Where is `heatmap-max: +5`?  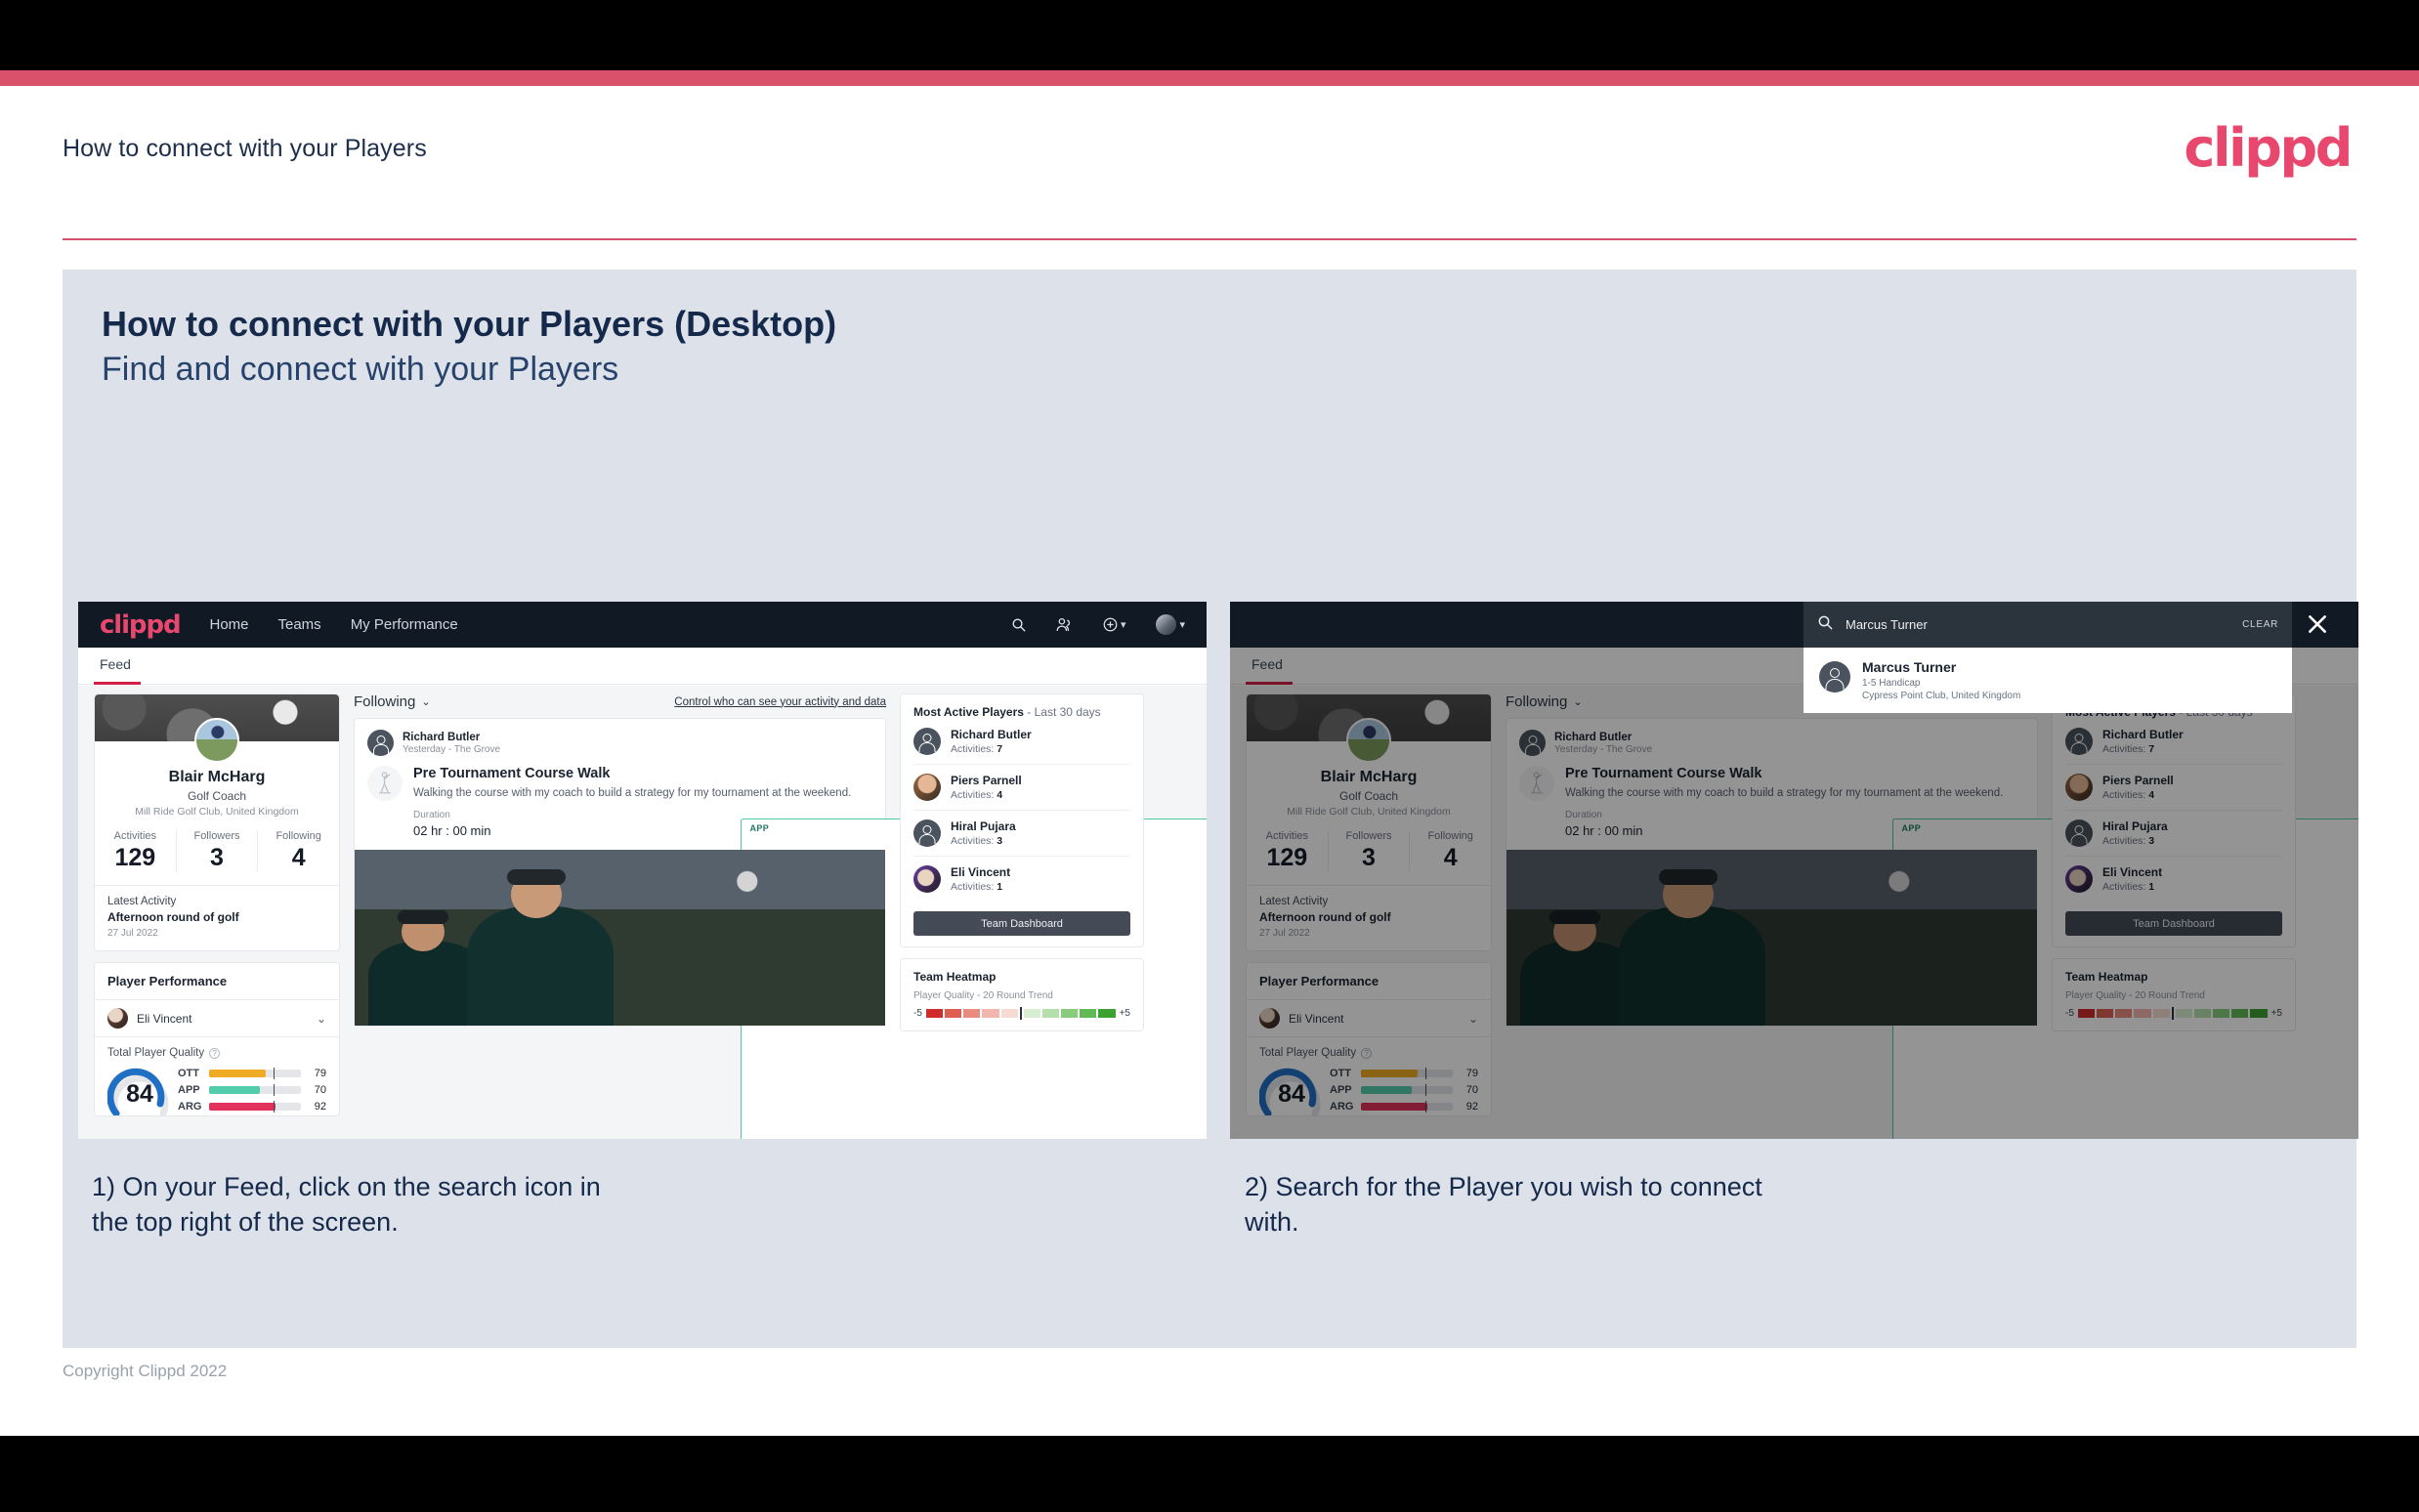 heatmap-max: +5 is located at coordinates (1124, 1013).